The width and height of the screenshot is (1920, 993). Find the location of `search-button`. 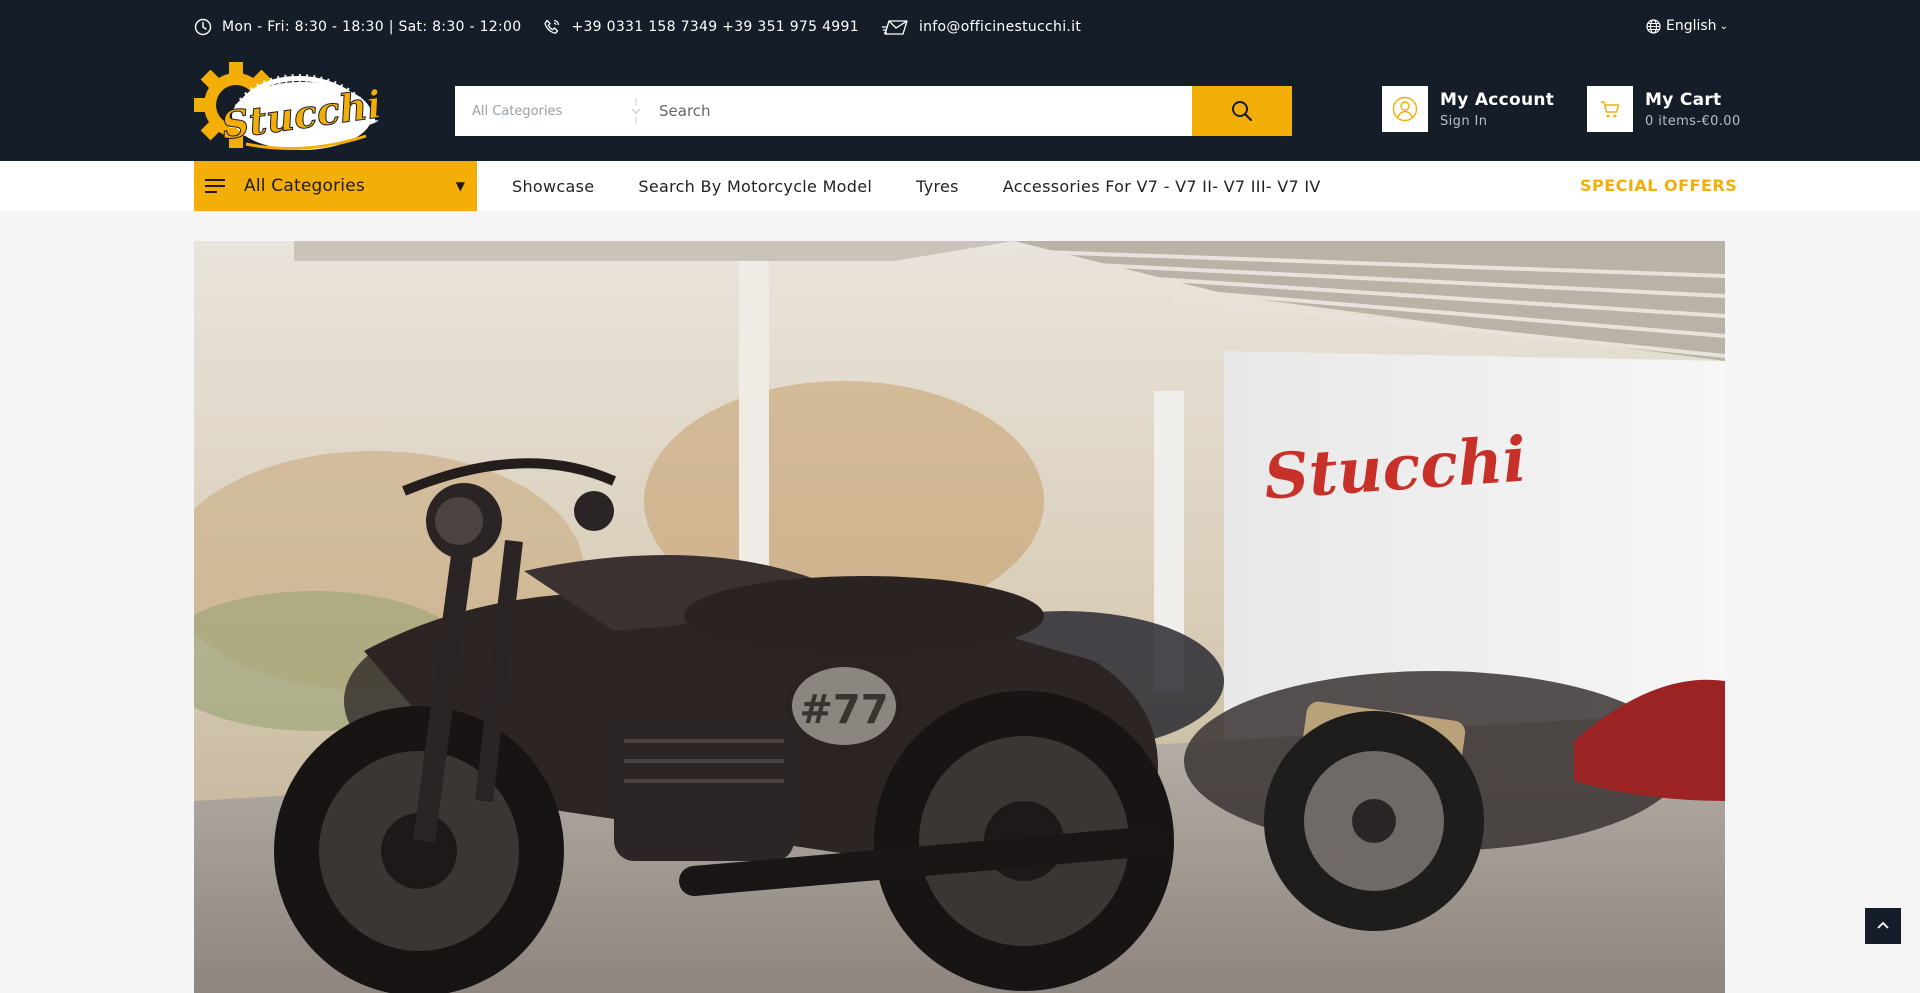

search-button is located at coordinates (1242, 111).